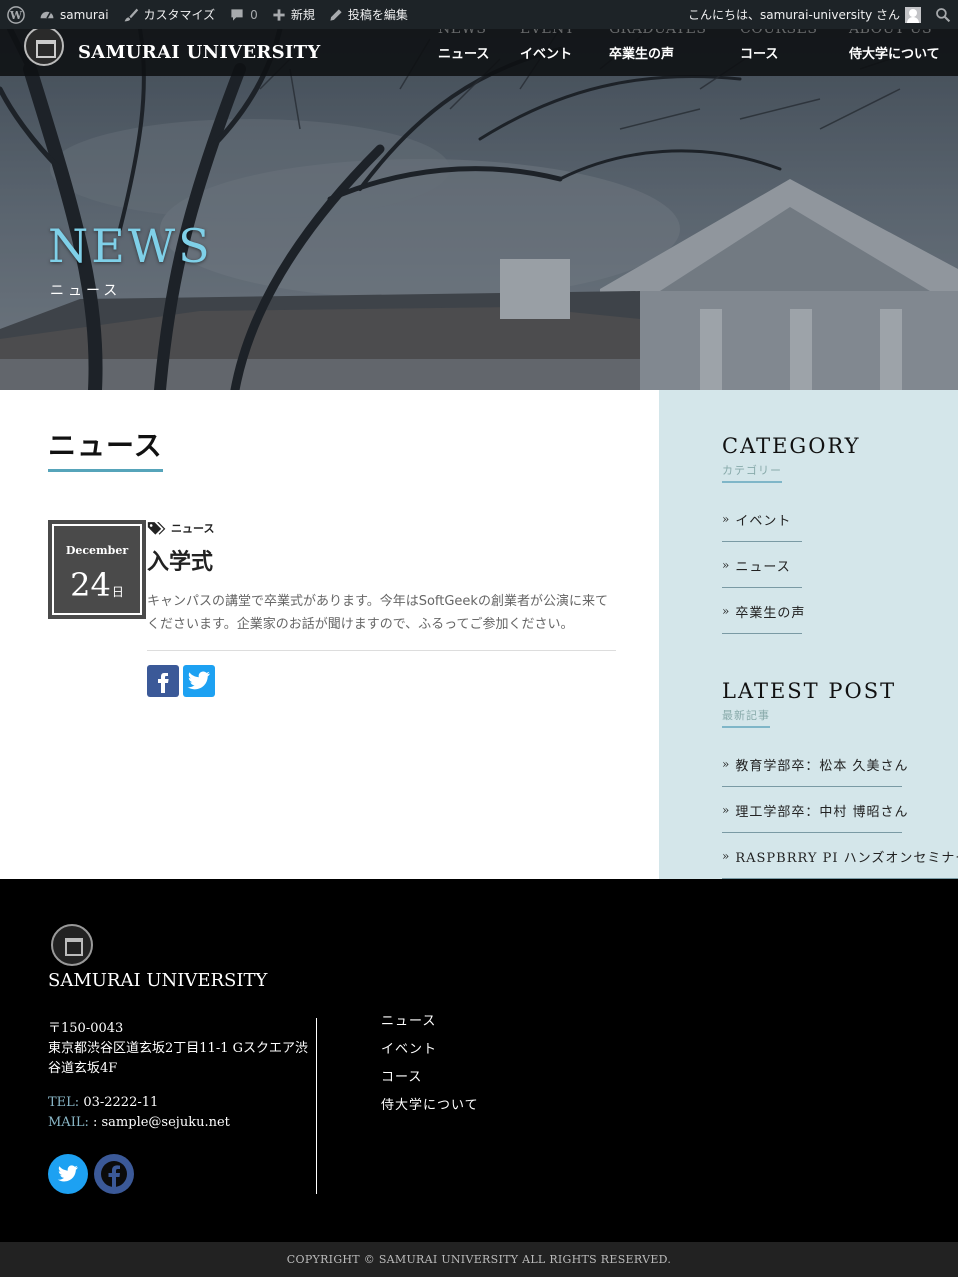 The width and height of the screenshot is (958, 1277). Describe the element at coordinates (822, 812) in the screenshot. I see `latest-post-label: 理工学部卒：中村 博昭さん` at that location.